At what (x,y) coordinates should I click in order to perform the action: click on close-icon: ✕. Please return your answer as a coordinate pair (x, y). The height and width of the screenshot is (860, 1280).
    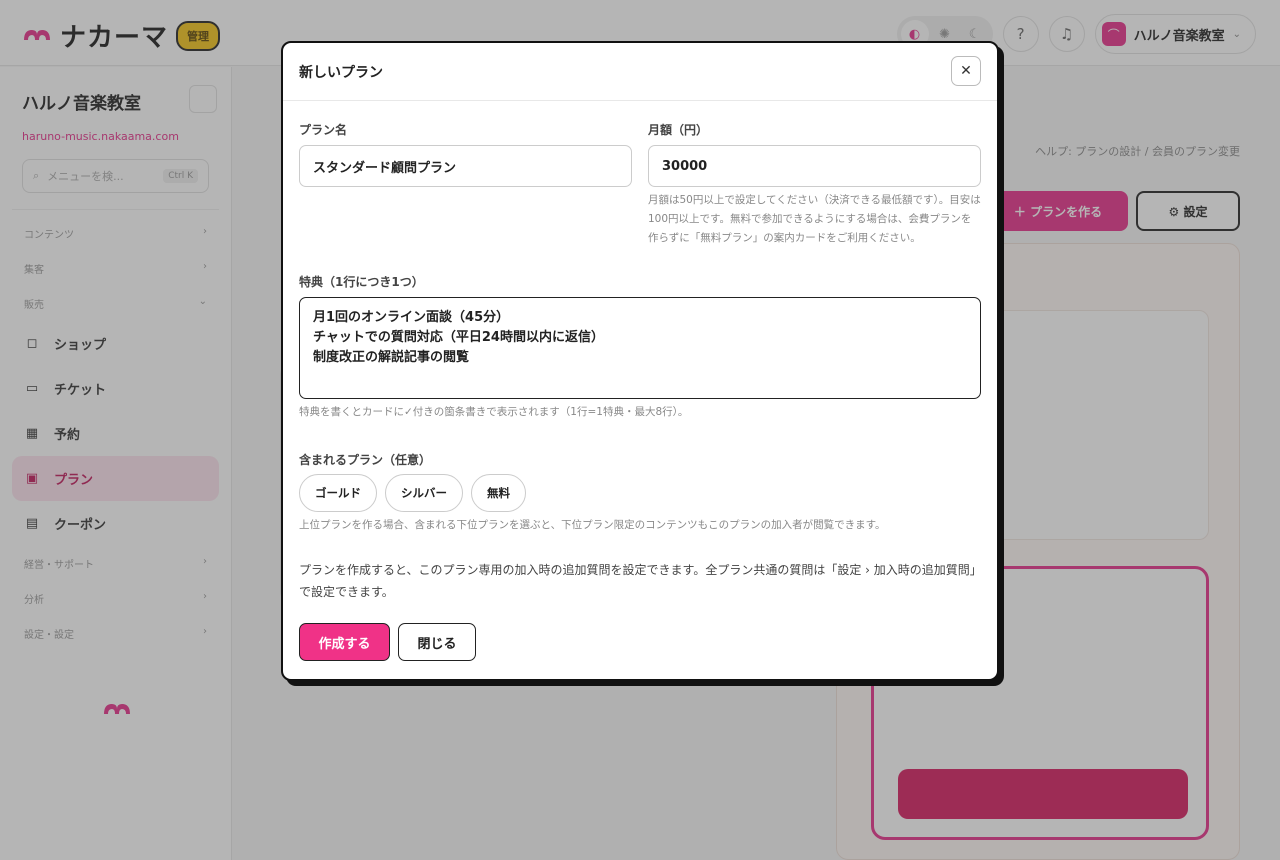
    Looking at the image, I should click on (966, 71).